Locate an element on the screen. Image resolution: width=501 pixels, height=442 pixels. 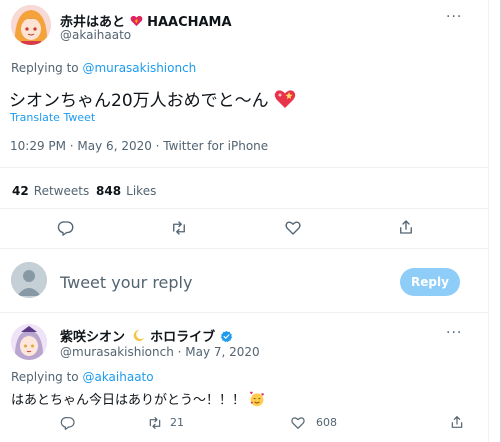
reply-replying-prefix: Replying to is located at coordinates (47, 377).